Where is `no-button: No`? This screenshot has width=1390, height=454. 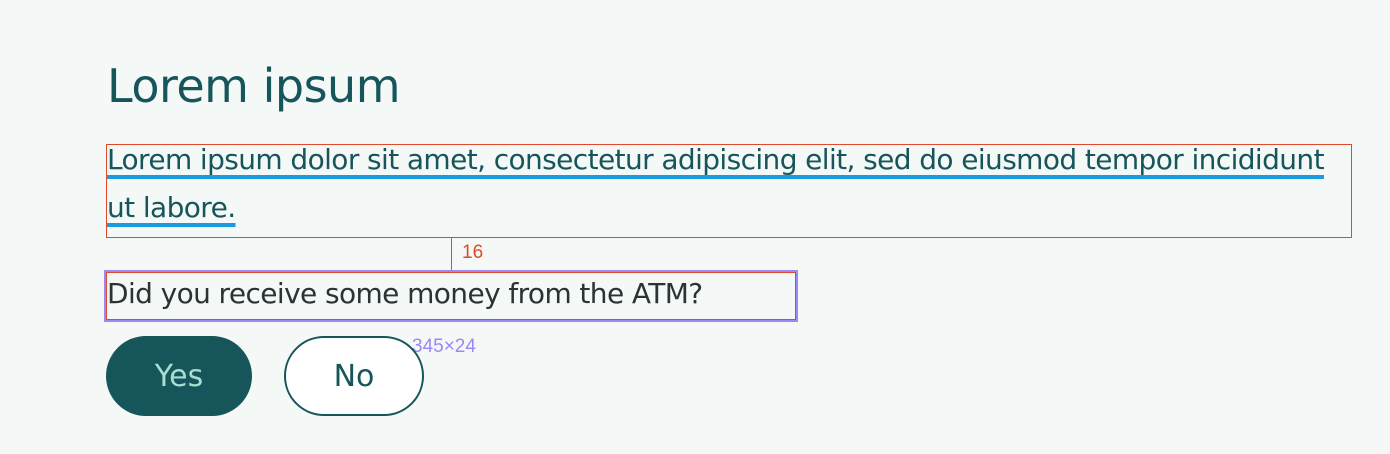 no-button: No is located at coordinates (354, 376).